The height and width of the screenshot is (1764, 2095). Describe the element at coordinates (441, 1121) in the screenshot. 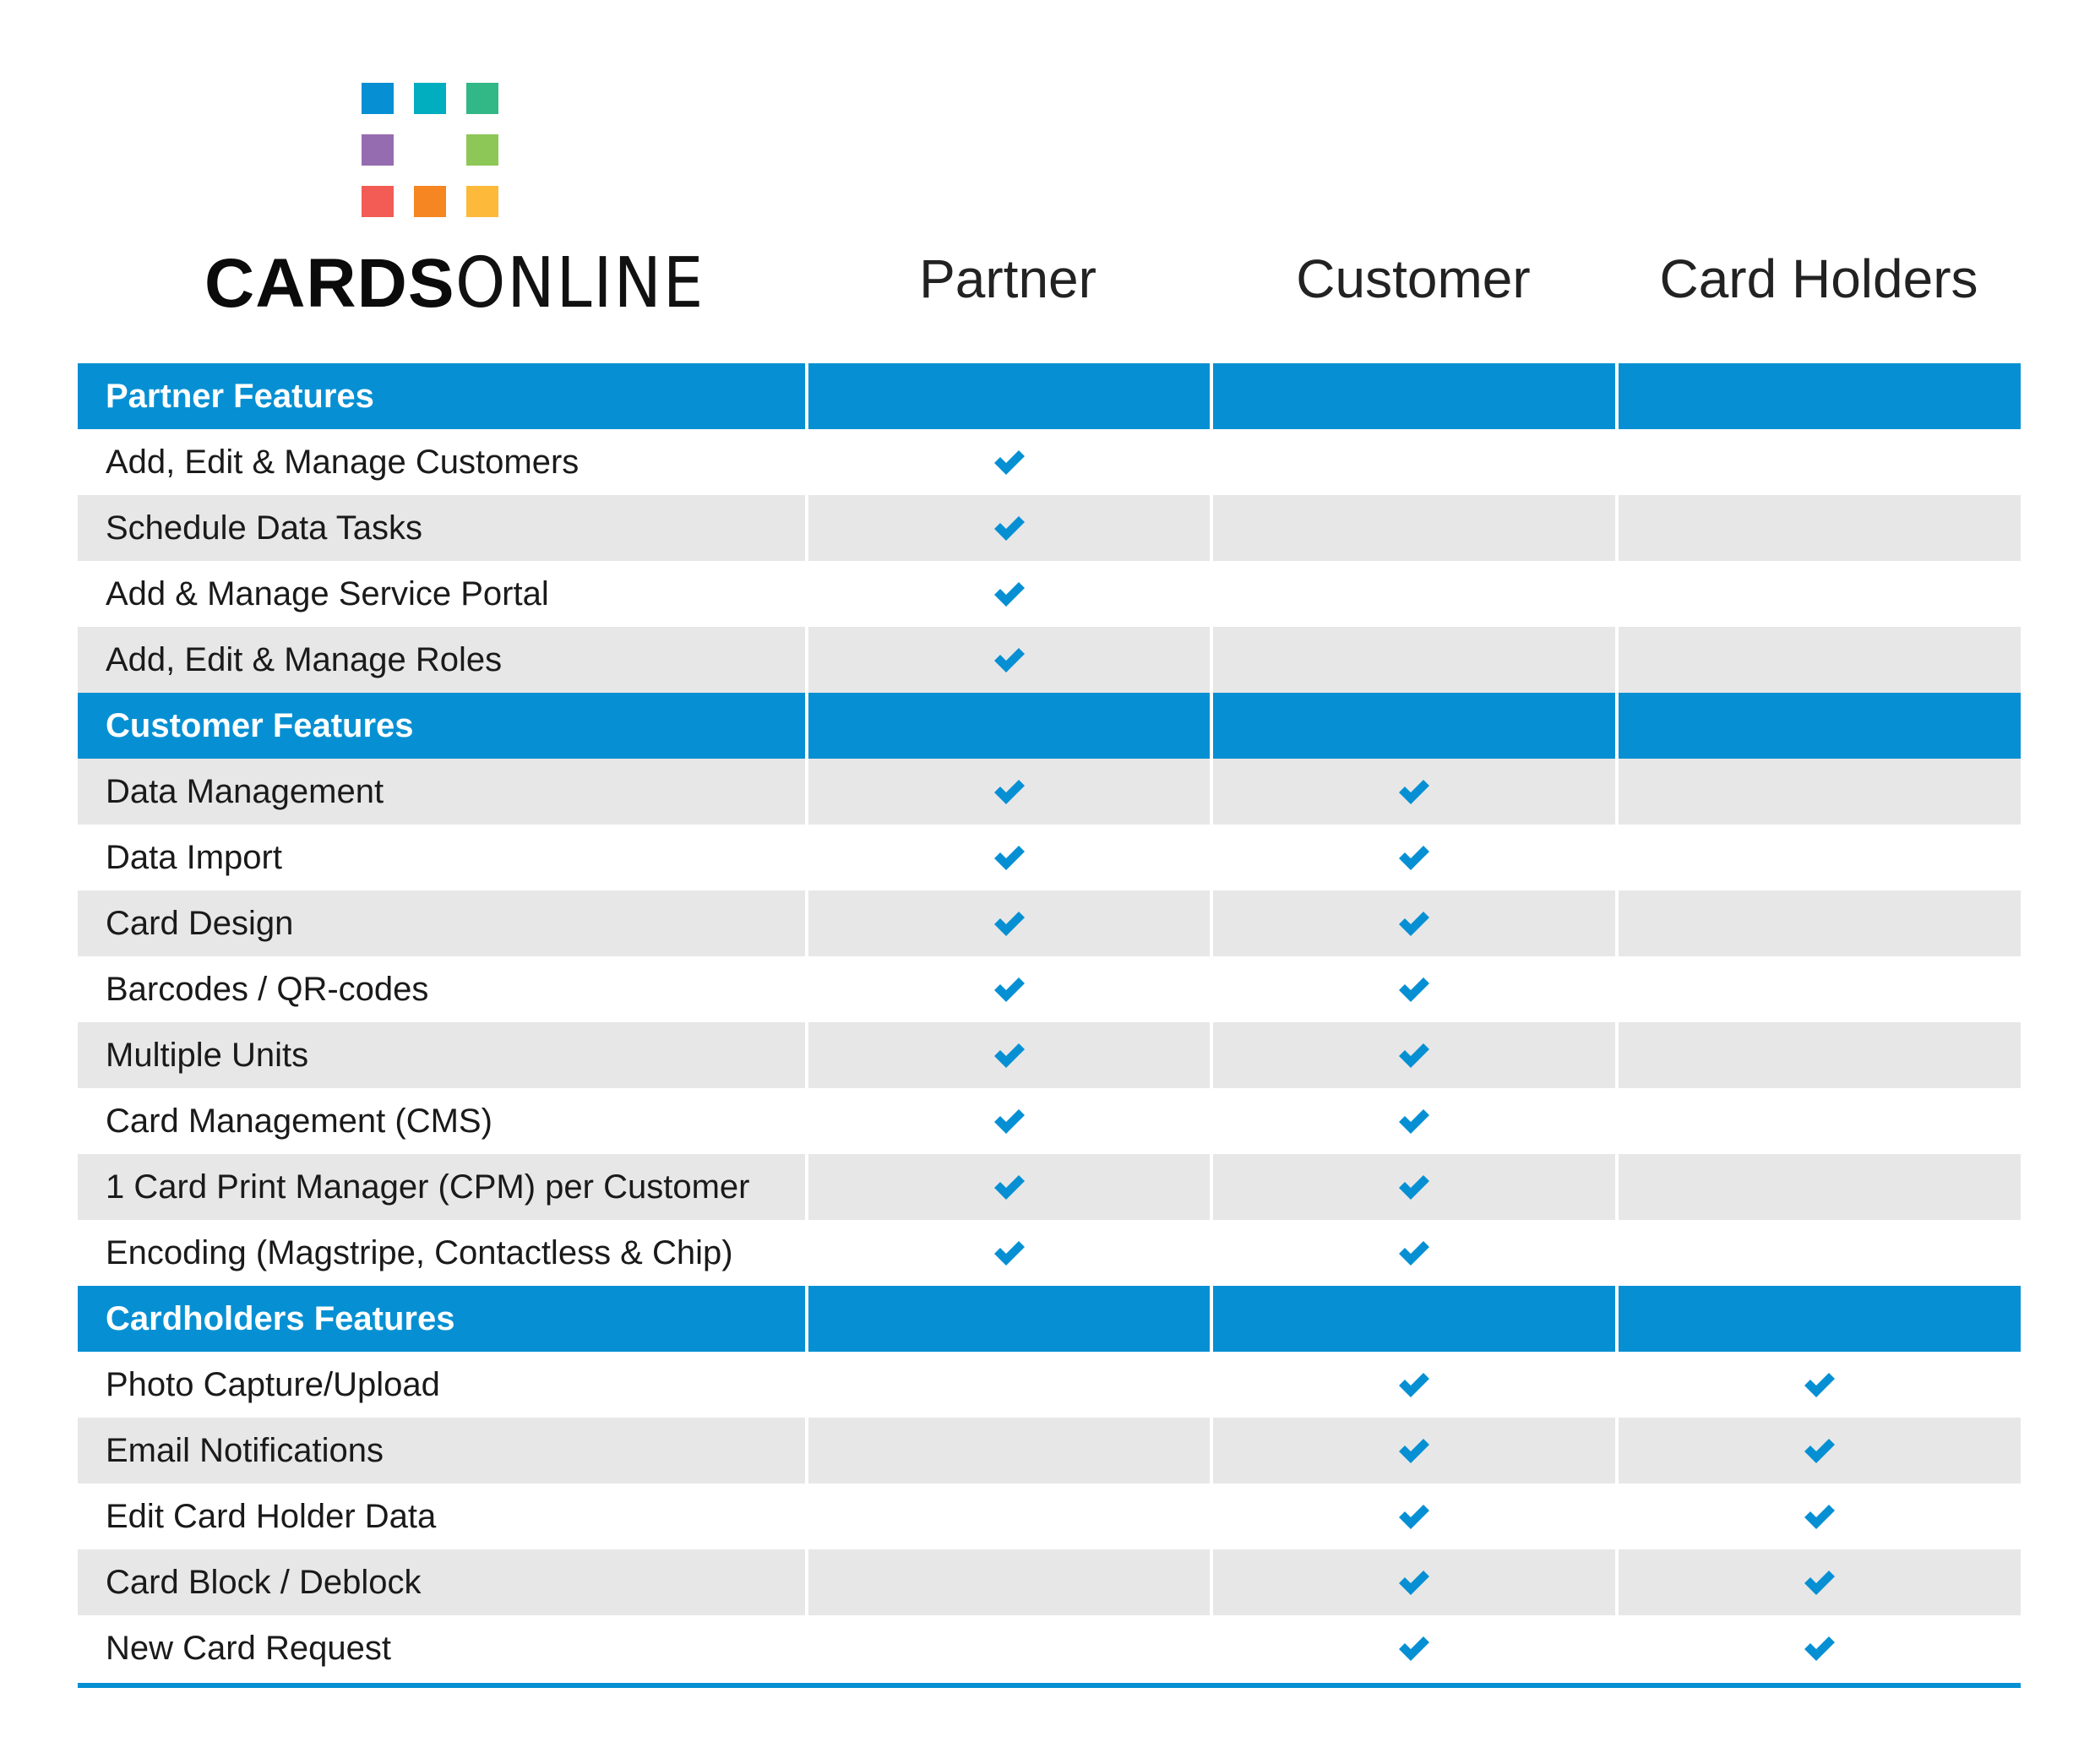

I see `feature-label: Card Management (CMS)` at that location.